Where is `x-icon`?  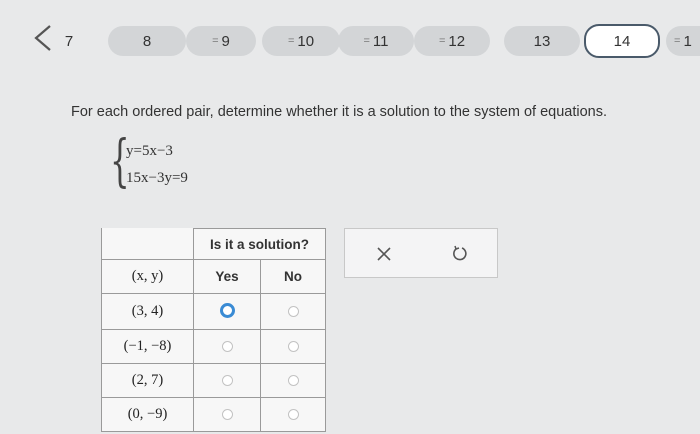
x-icon is located at coordinates (384, 254).